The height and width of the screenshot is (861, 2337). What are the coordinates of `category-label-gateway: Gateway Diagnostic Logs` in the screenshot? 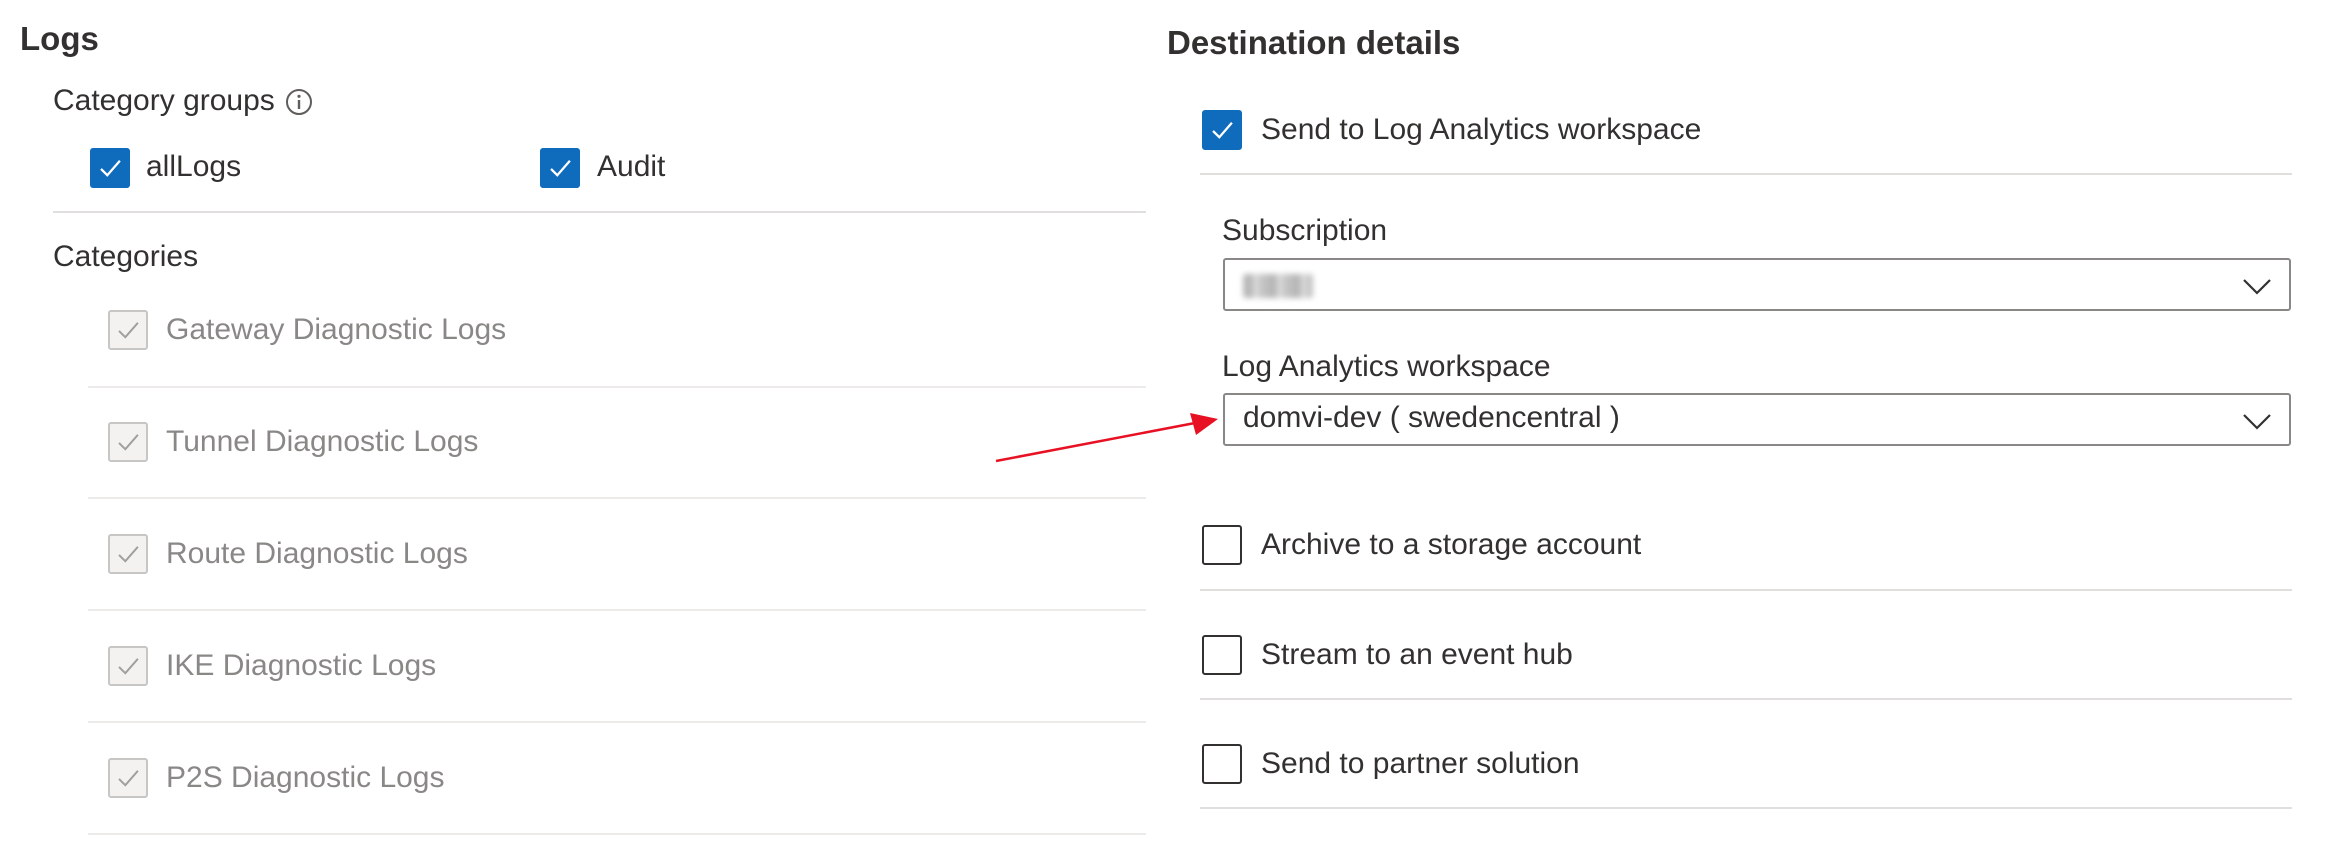 It's located at (336, 329).